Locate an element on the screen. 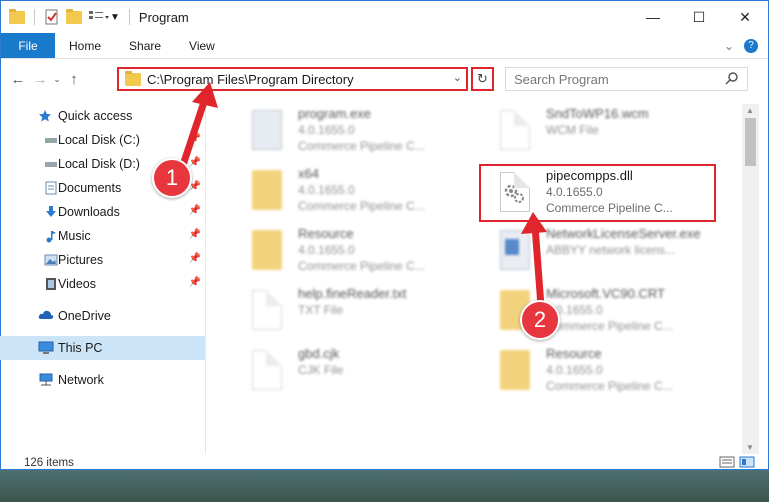  text-file-icon is located at coordinates (267, 310).